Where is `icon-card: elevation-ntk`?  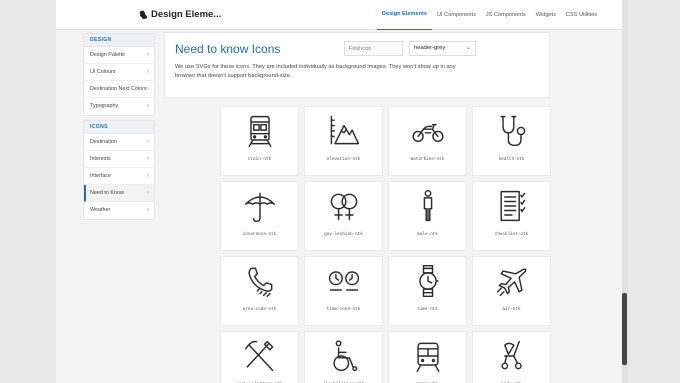
icon-card: elevation-ntk is located at coordinates (343, 141).